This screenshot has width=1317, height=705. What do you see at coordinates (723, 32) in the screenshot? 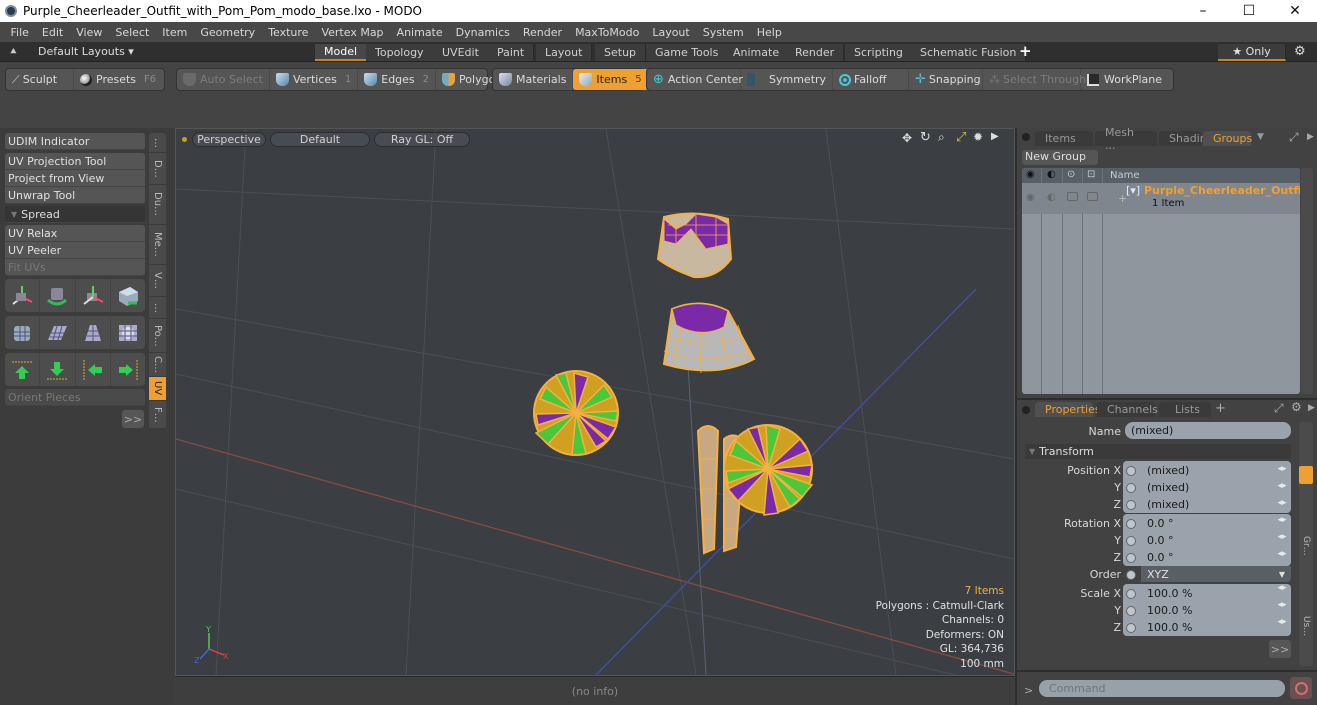
I see `menu-system: System` at bounding box center [723, 32].